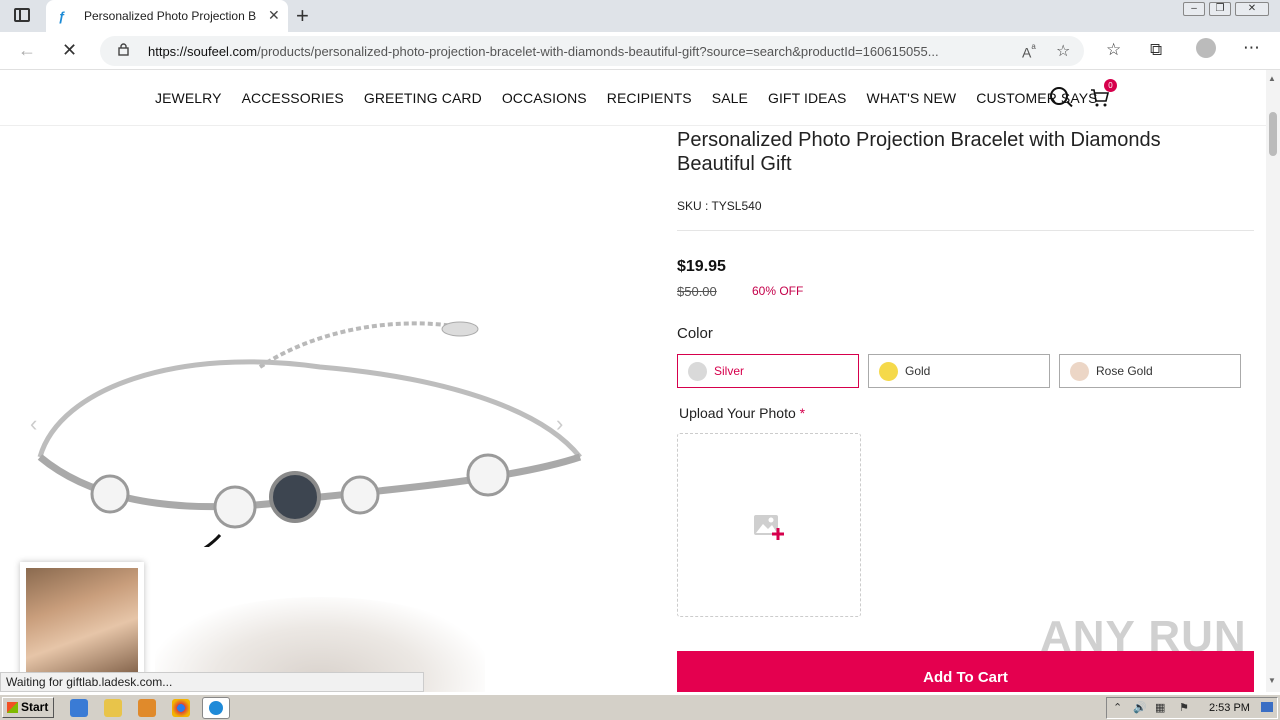 This screenshot has width=1280, height=720. Describe the element at coordinates (79, 708) in the screenshot. I see `ie-icon` at that location.